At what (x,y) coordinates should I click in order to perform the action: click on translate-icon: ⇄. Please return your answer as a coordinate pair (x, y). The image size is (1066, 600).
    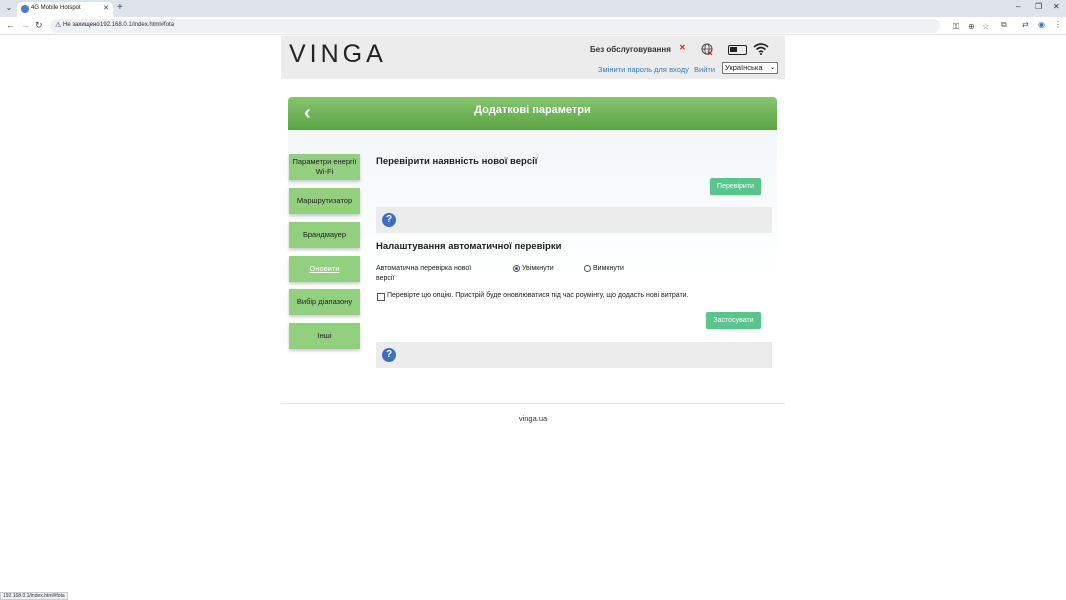
    Looking at the image, I should click on (1025, 24).